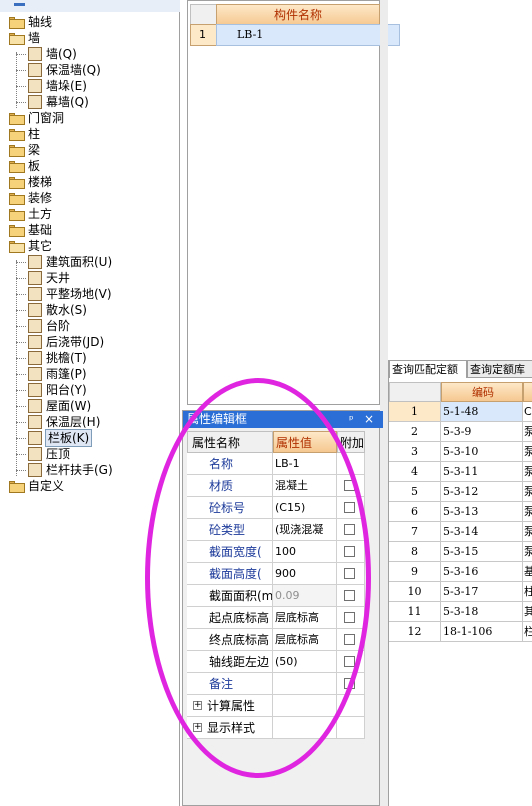 The height and width of the screenshot is (806, 532). Describe the element at coordinates (415, 432) in the screenshot. I see `quota-row-number: 2` at that location.